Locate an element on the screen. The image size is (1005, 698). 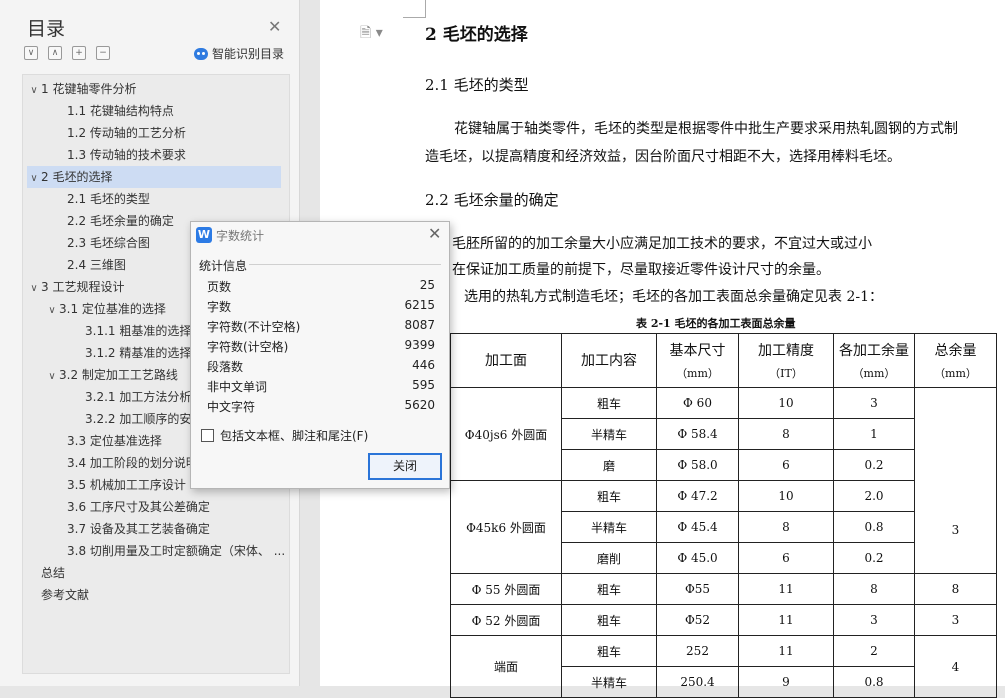
allowance-cell: 2 is located at coordinates (874, 651).